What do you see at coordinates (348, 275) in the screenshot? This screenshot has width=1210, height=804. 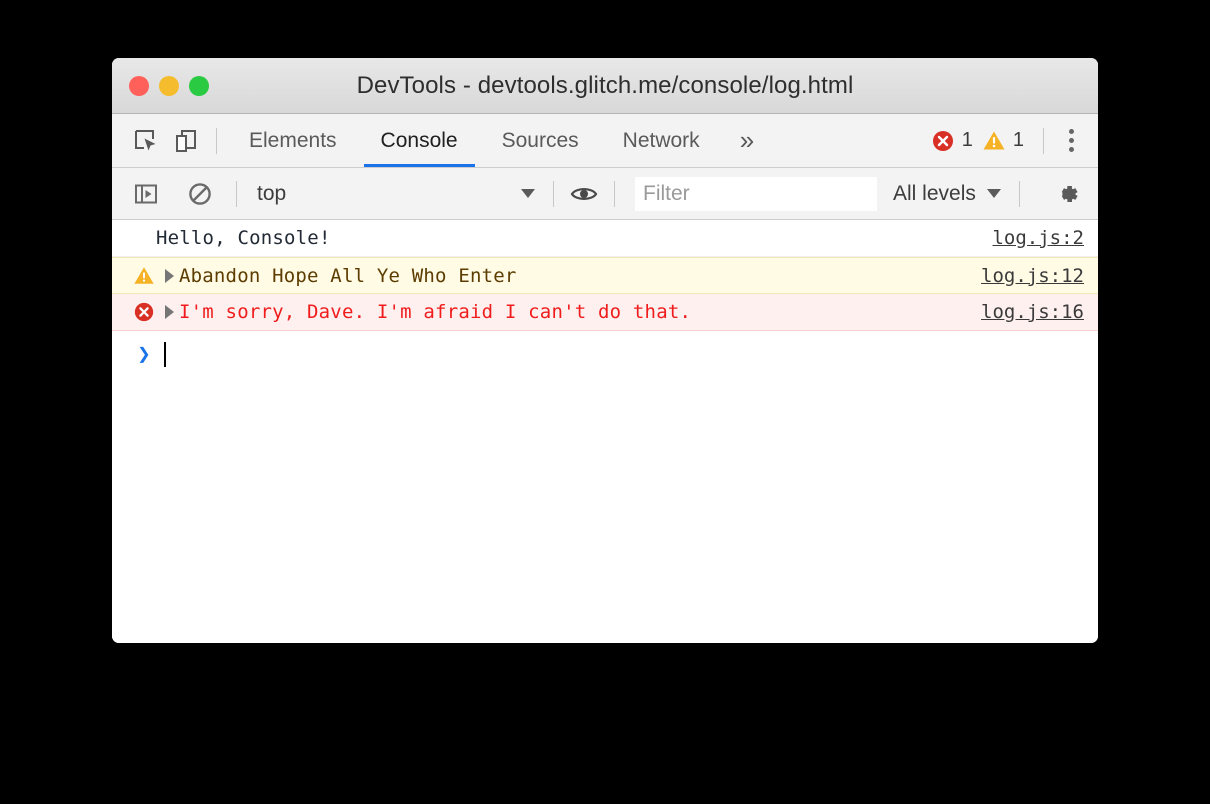 I see `console-message-text: Abandon Hope All Ye Who Enter` at bounding box center [348, 275].